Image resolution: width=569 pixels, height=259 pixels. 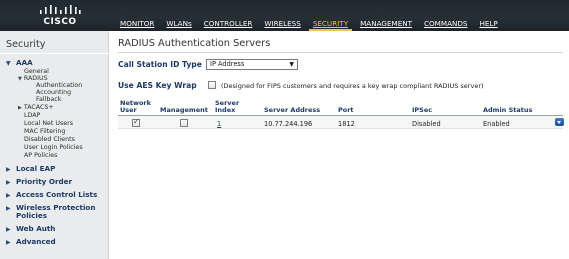 I want to click on sidebar-group-aaa: ▼ AAA, so click(x=19, y=62).